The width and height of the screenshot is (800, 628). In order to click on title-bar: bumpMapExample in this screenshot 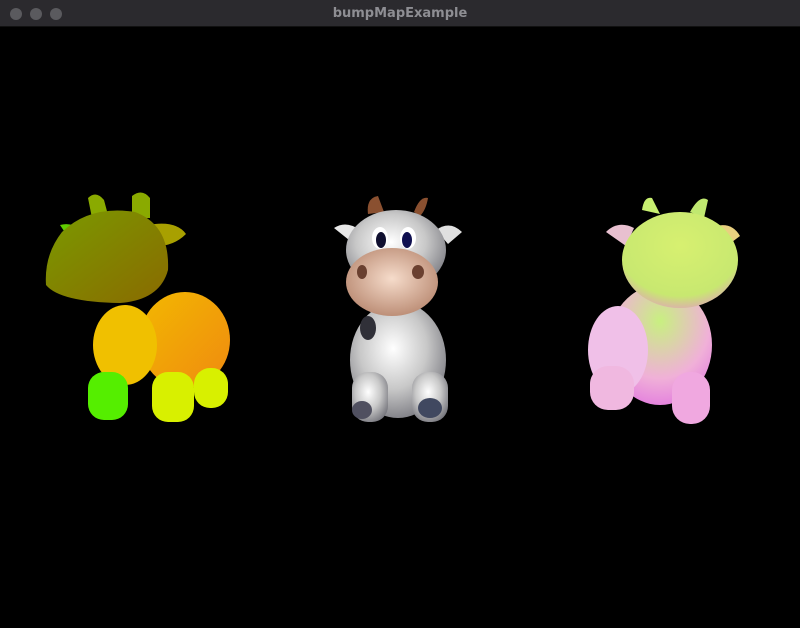, I will do `click(400, 13)`.